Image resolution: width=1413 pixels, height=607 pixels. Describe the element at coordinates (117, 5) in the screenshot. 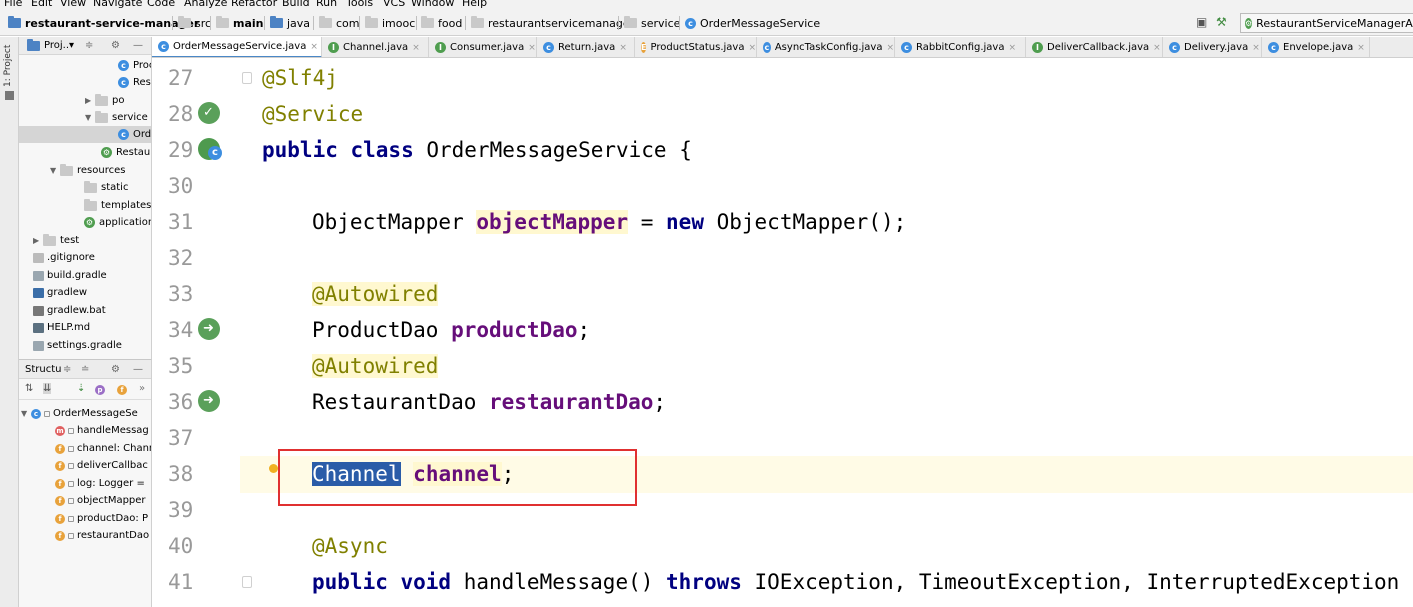

I see `menu-navigate: Navigate` at that location.